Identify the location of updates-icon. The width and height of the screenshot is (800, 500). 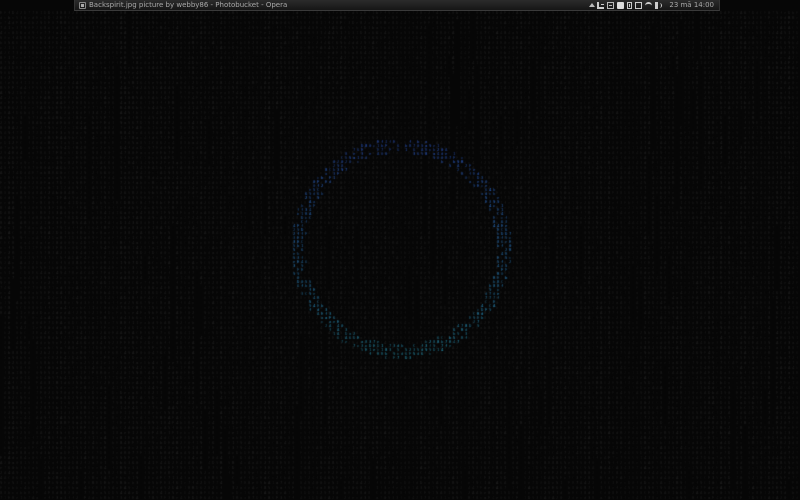
(592, 5).